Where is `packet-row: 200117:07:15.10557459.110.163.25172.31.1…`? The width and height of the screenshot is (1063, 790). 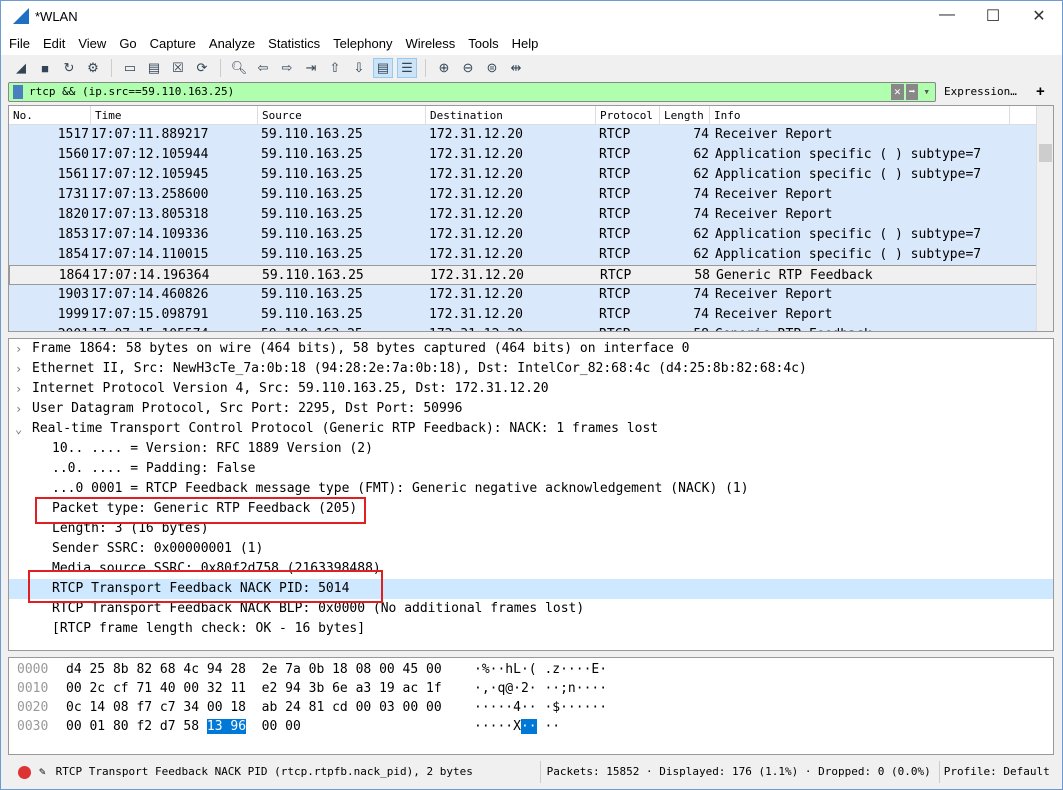 packet-row: 200117:07:15.10557459.110.163.25172.31.1… is located at coordinates (531, 328).